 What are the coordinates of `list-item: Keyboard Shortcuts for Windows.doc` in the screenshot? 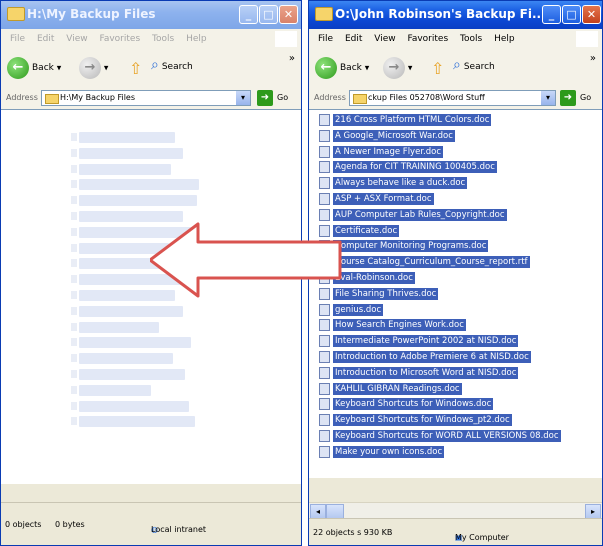 It's located at (406, 404).